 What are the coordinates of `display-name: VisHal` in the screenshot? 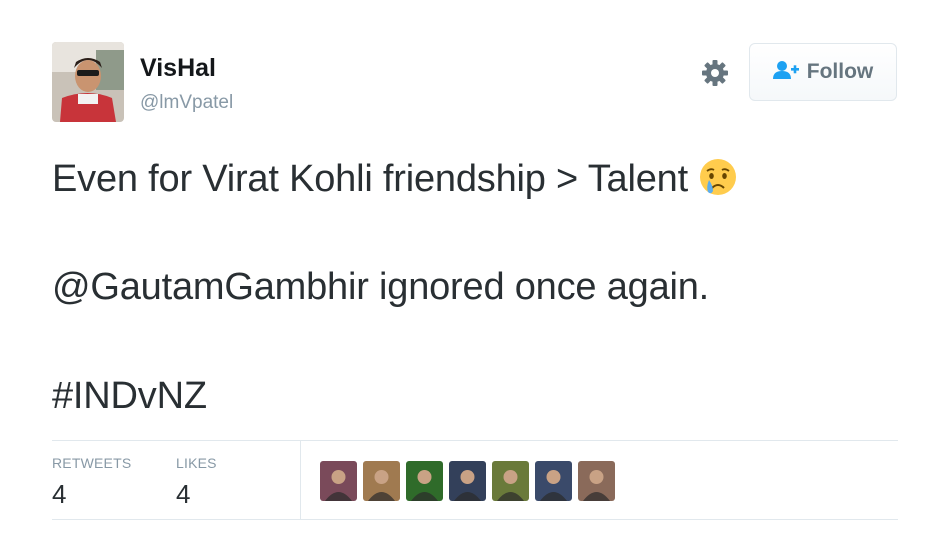 It's located at (178, 68).